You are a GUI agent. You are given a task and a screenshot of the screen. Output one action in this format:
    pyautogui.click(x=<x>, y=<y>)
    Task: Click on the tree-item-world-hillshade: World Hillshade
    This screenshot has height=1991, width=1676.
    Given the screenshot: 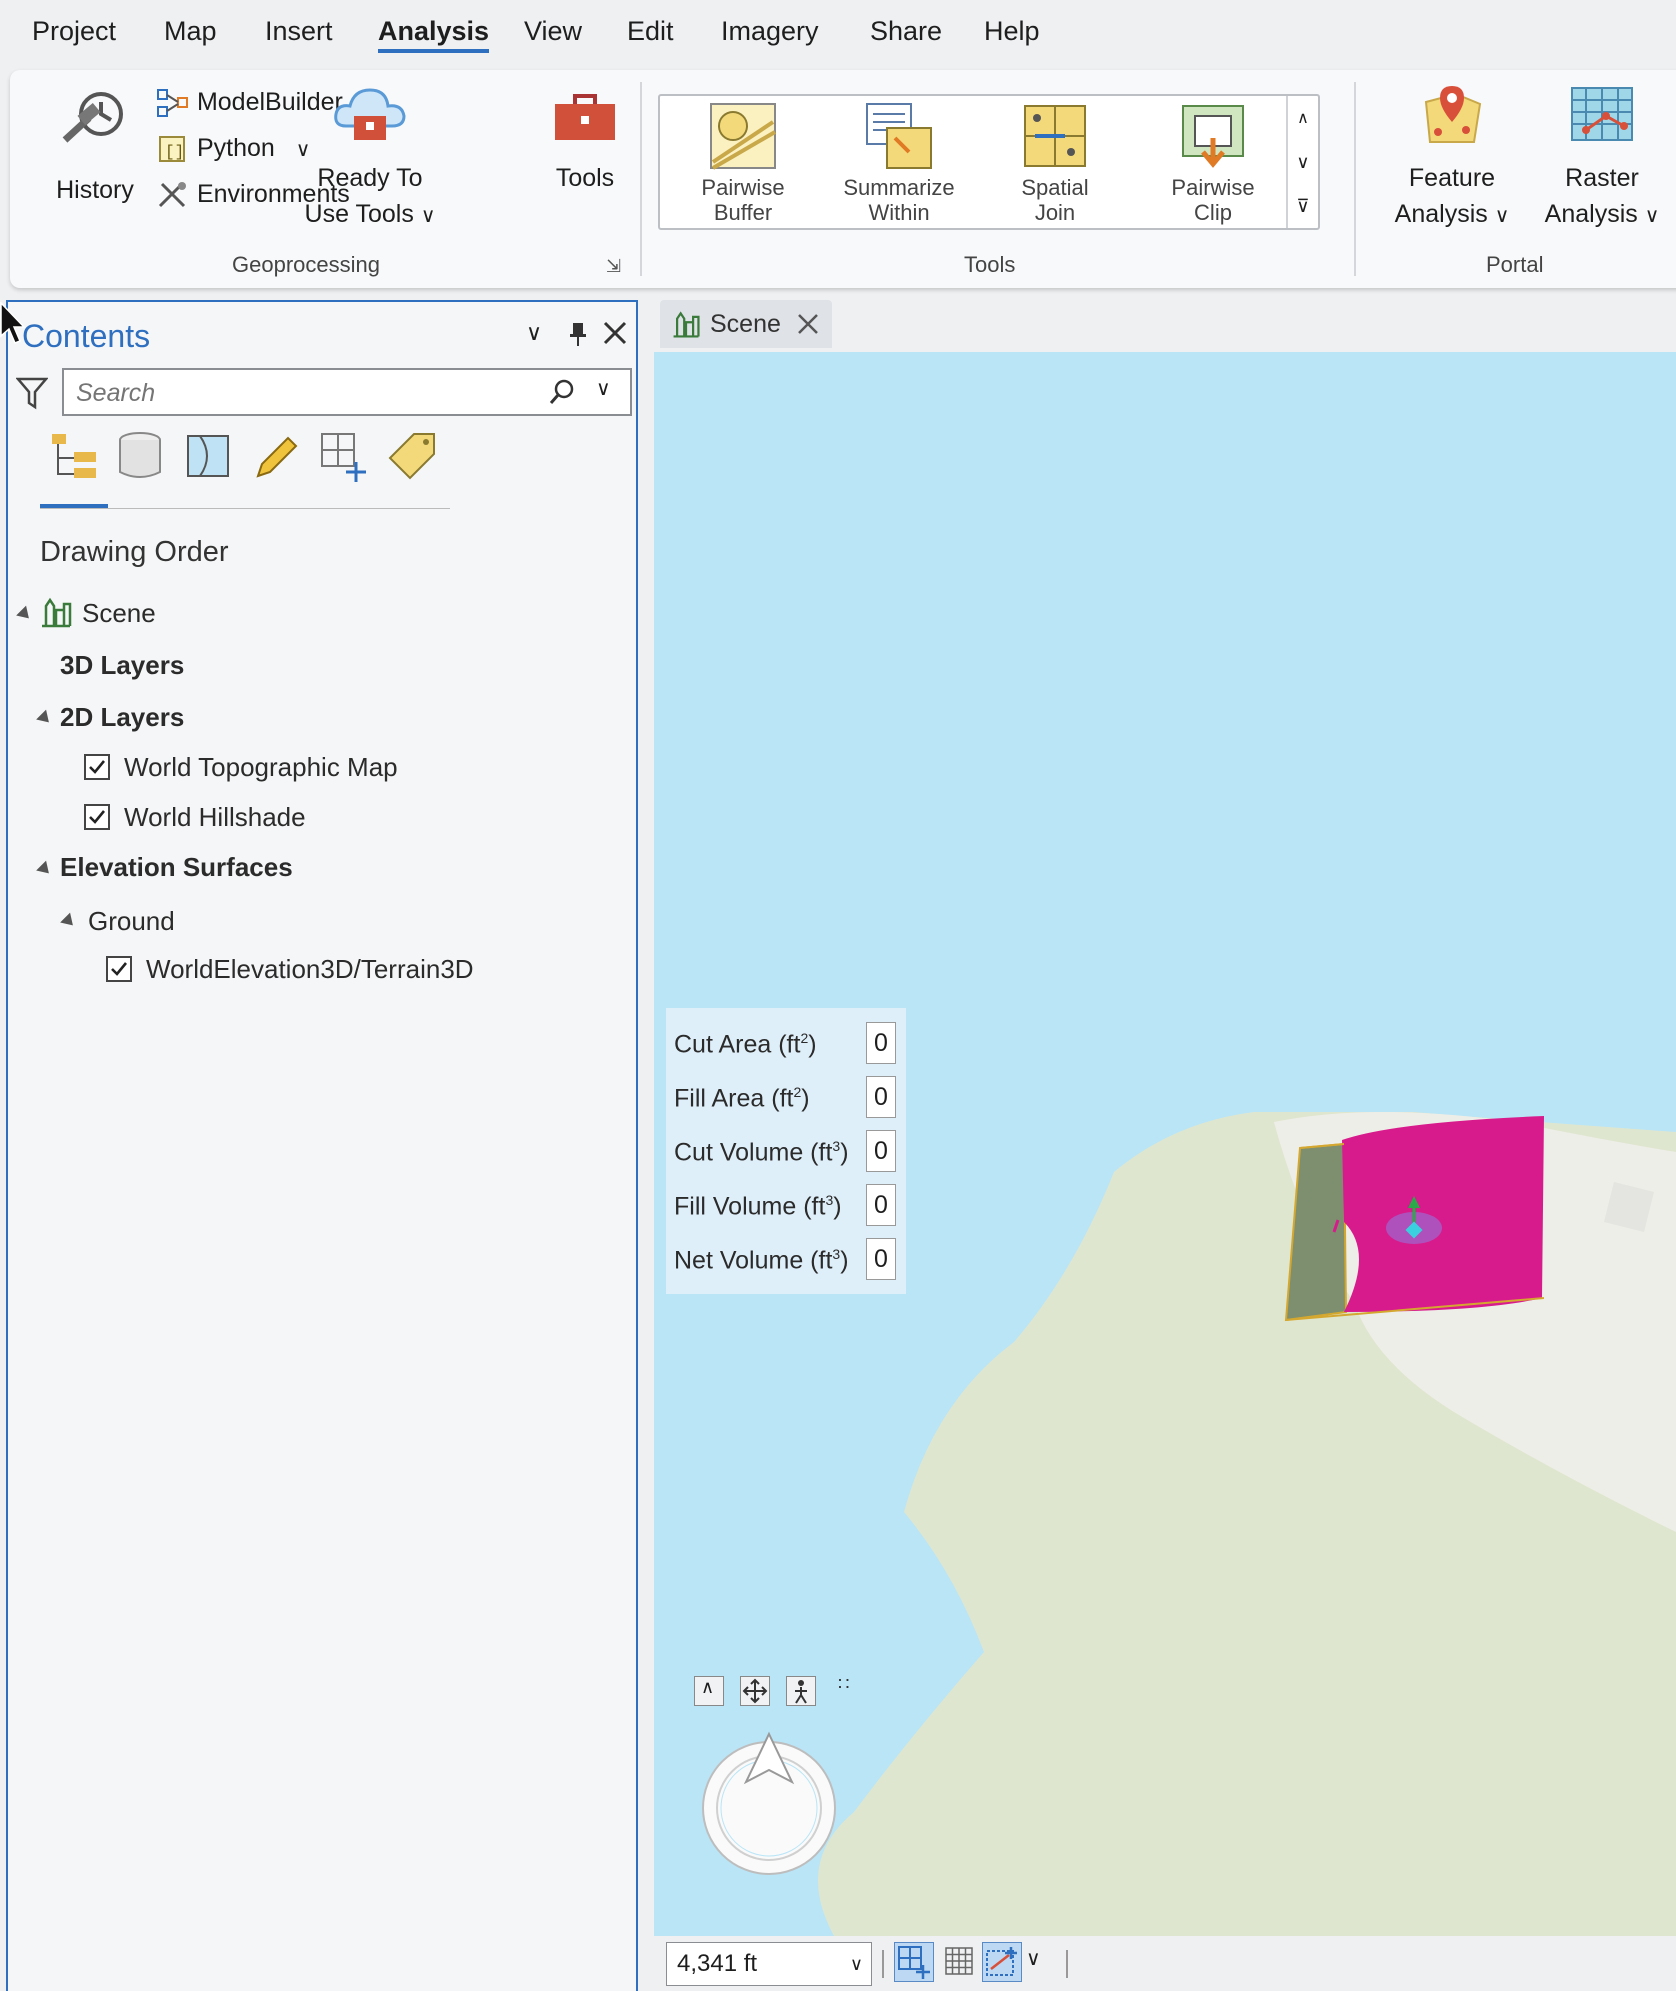 What is the action you would take?
    pyautogui.click(x=215, y=817)
    